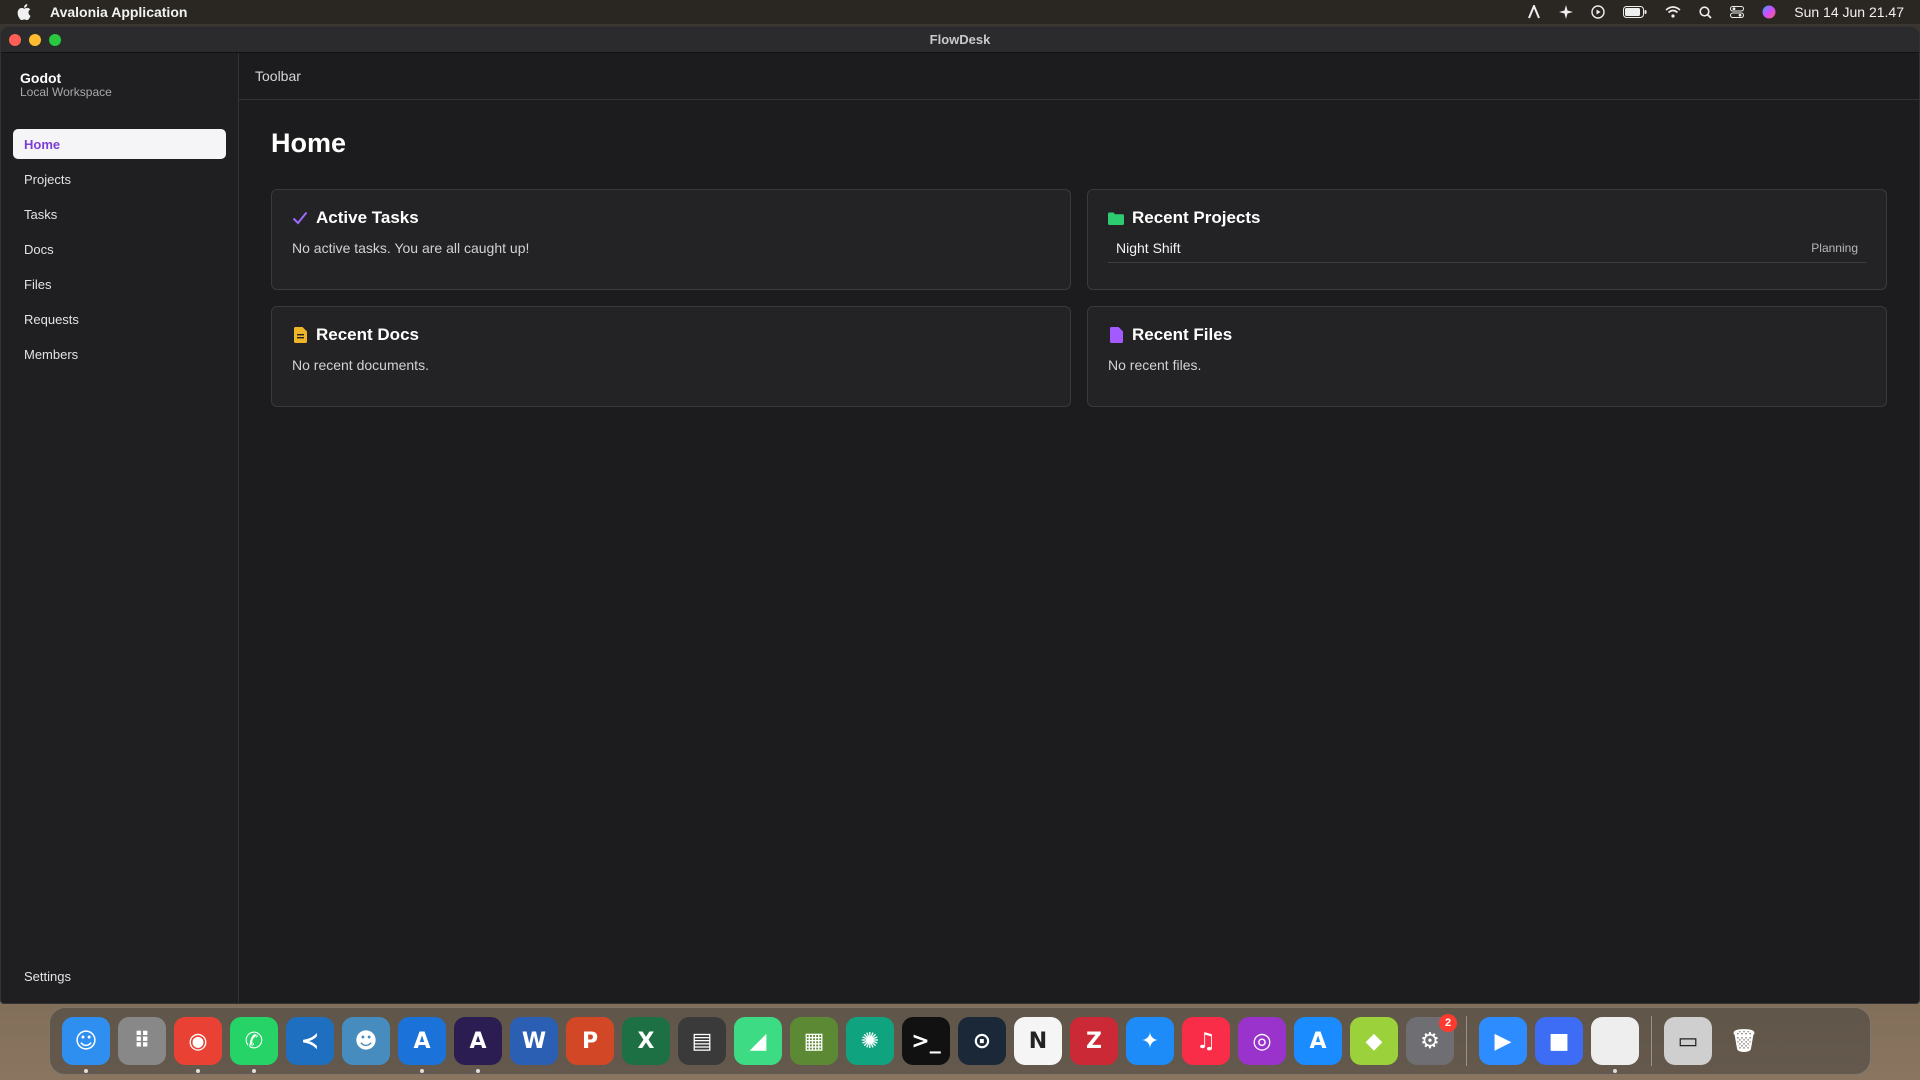  Describe the element at coordinates (310, 1041) in the screenshot. I see `vscode-icon: ≺` at that location.